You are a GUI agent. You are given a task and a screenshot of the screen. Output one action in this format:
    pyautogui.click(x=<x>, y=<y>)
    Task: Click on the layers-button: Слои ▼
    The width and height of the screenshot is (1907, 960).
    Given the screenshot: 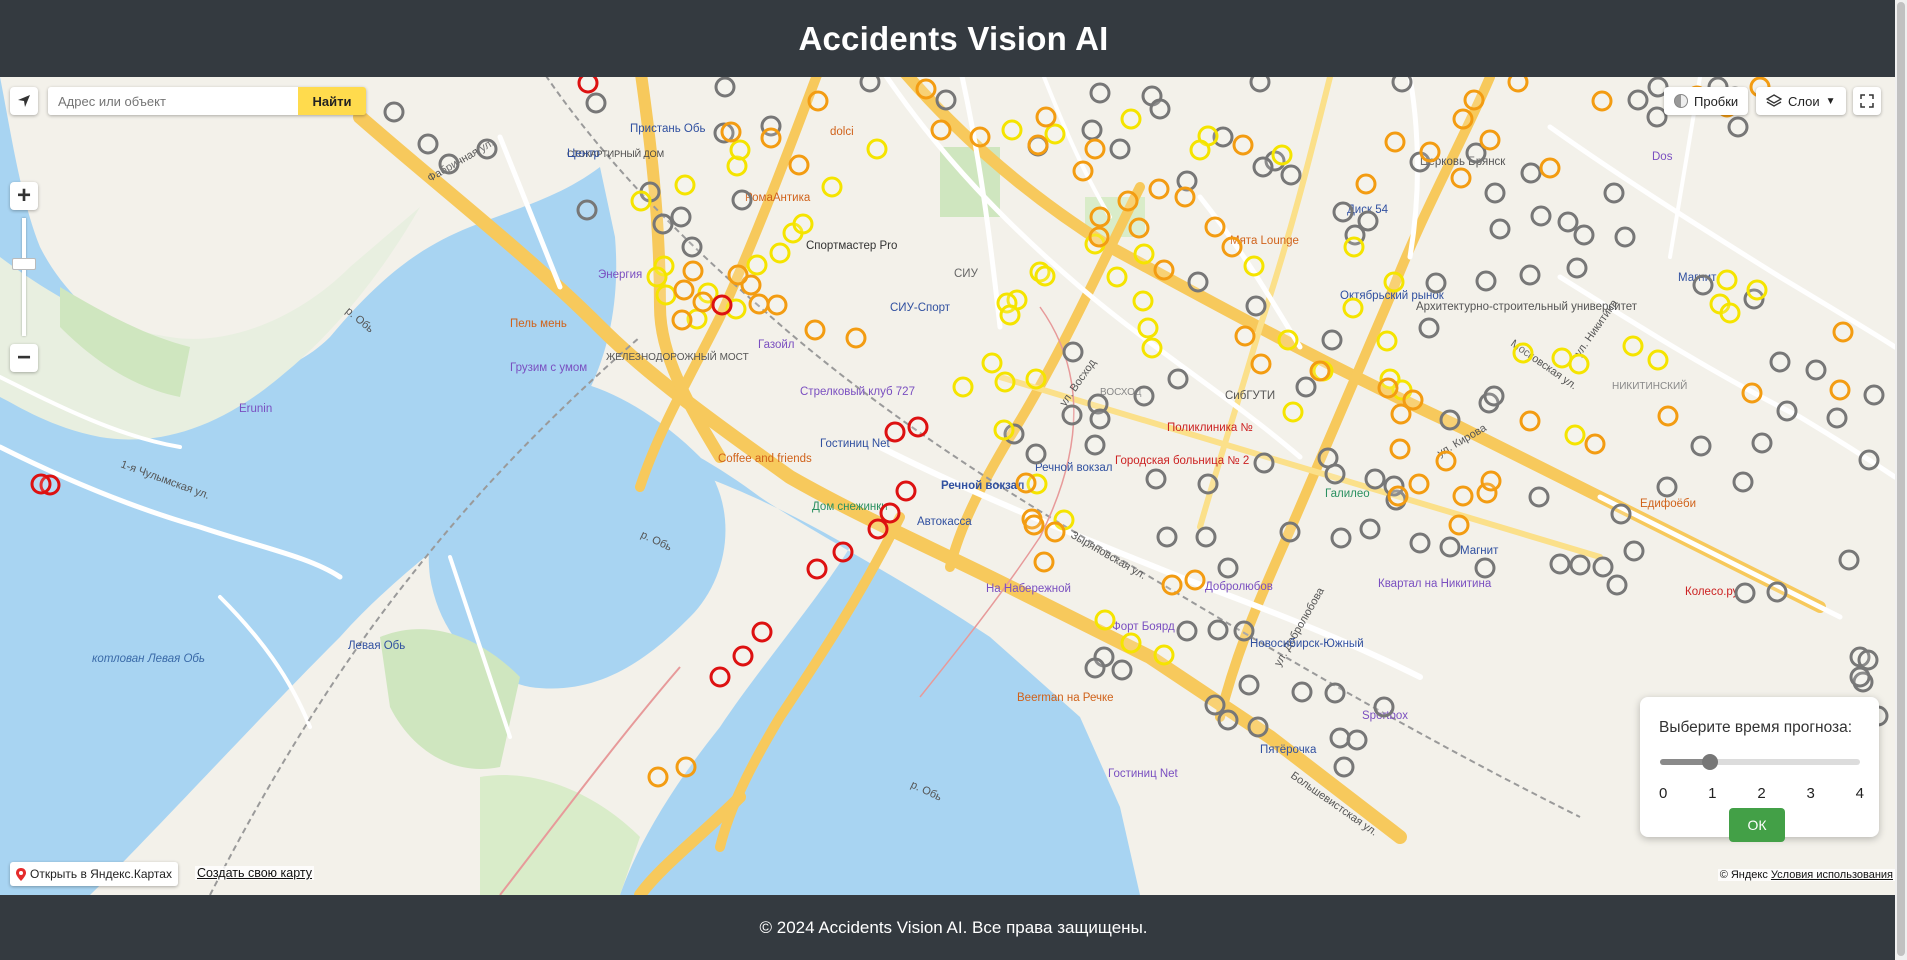 What is the action you would take?
    pyautogui.click(x=1801, y=101)
    